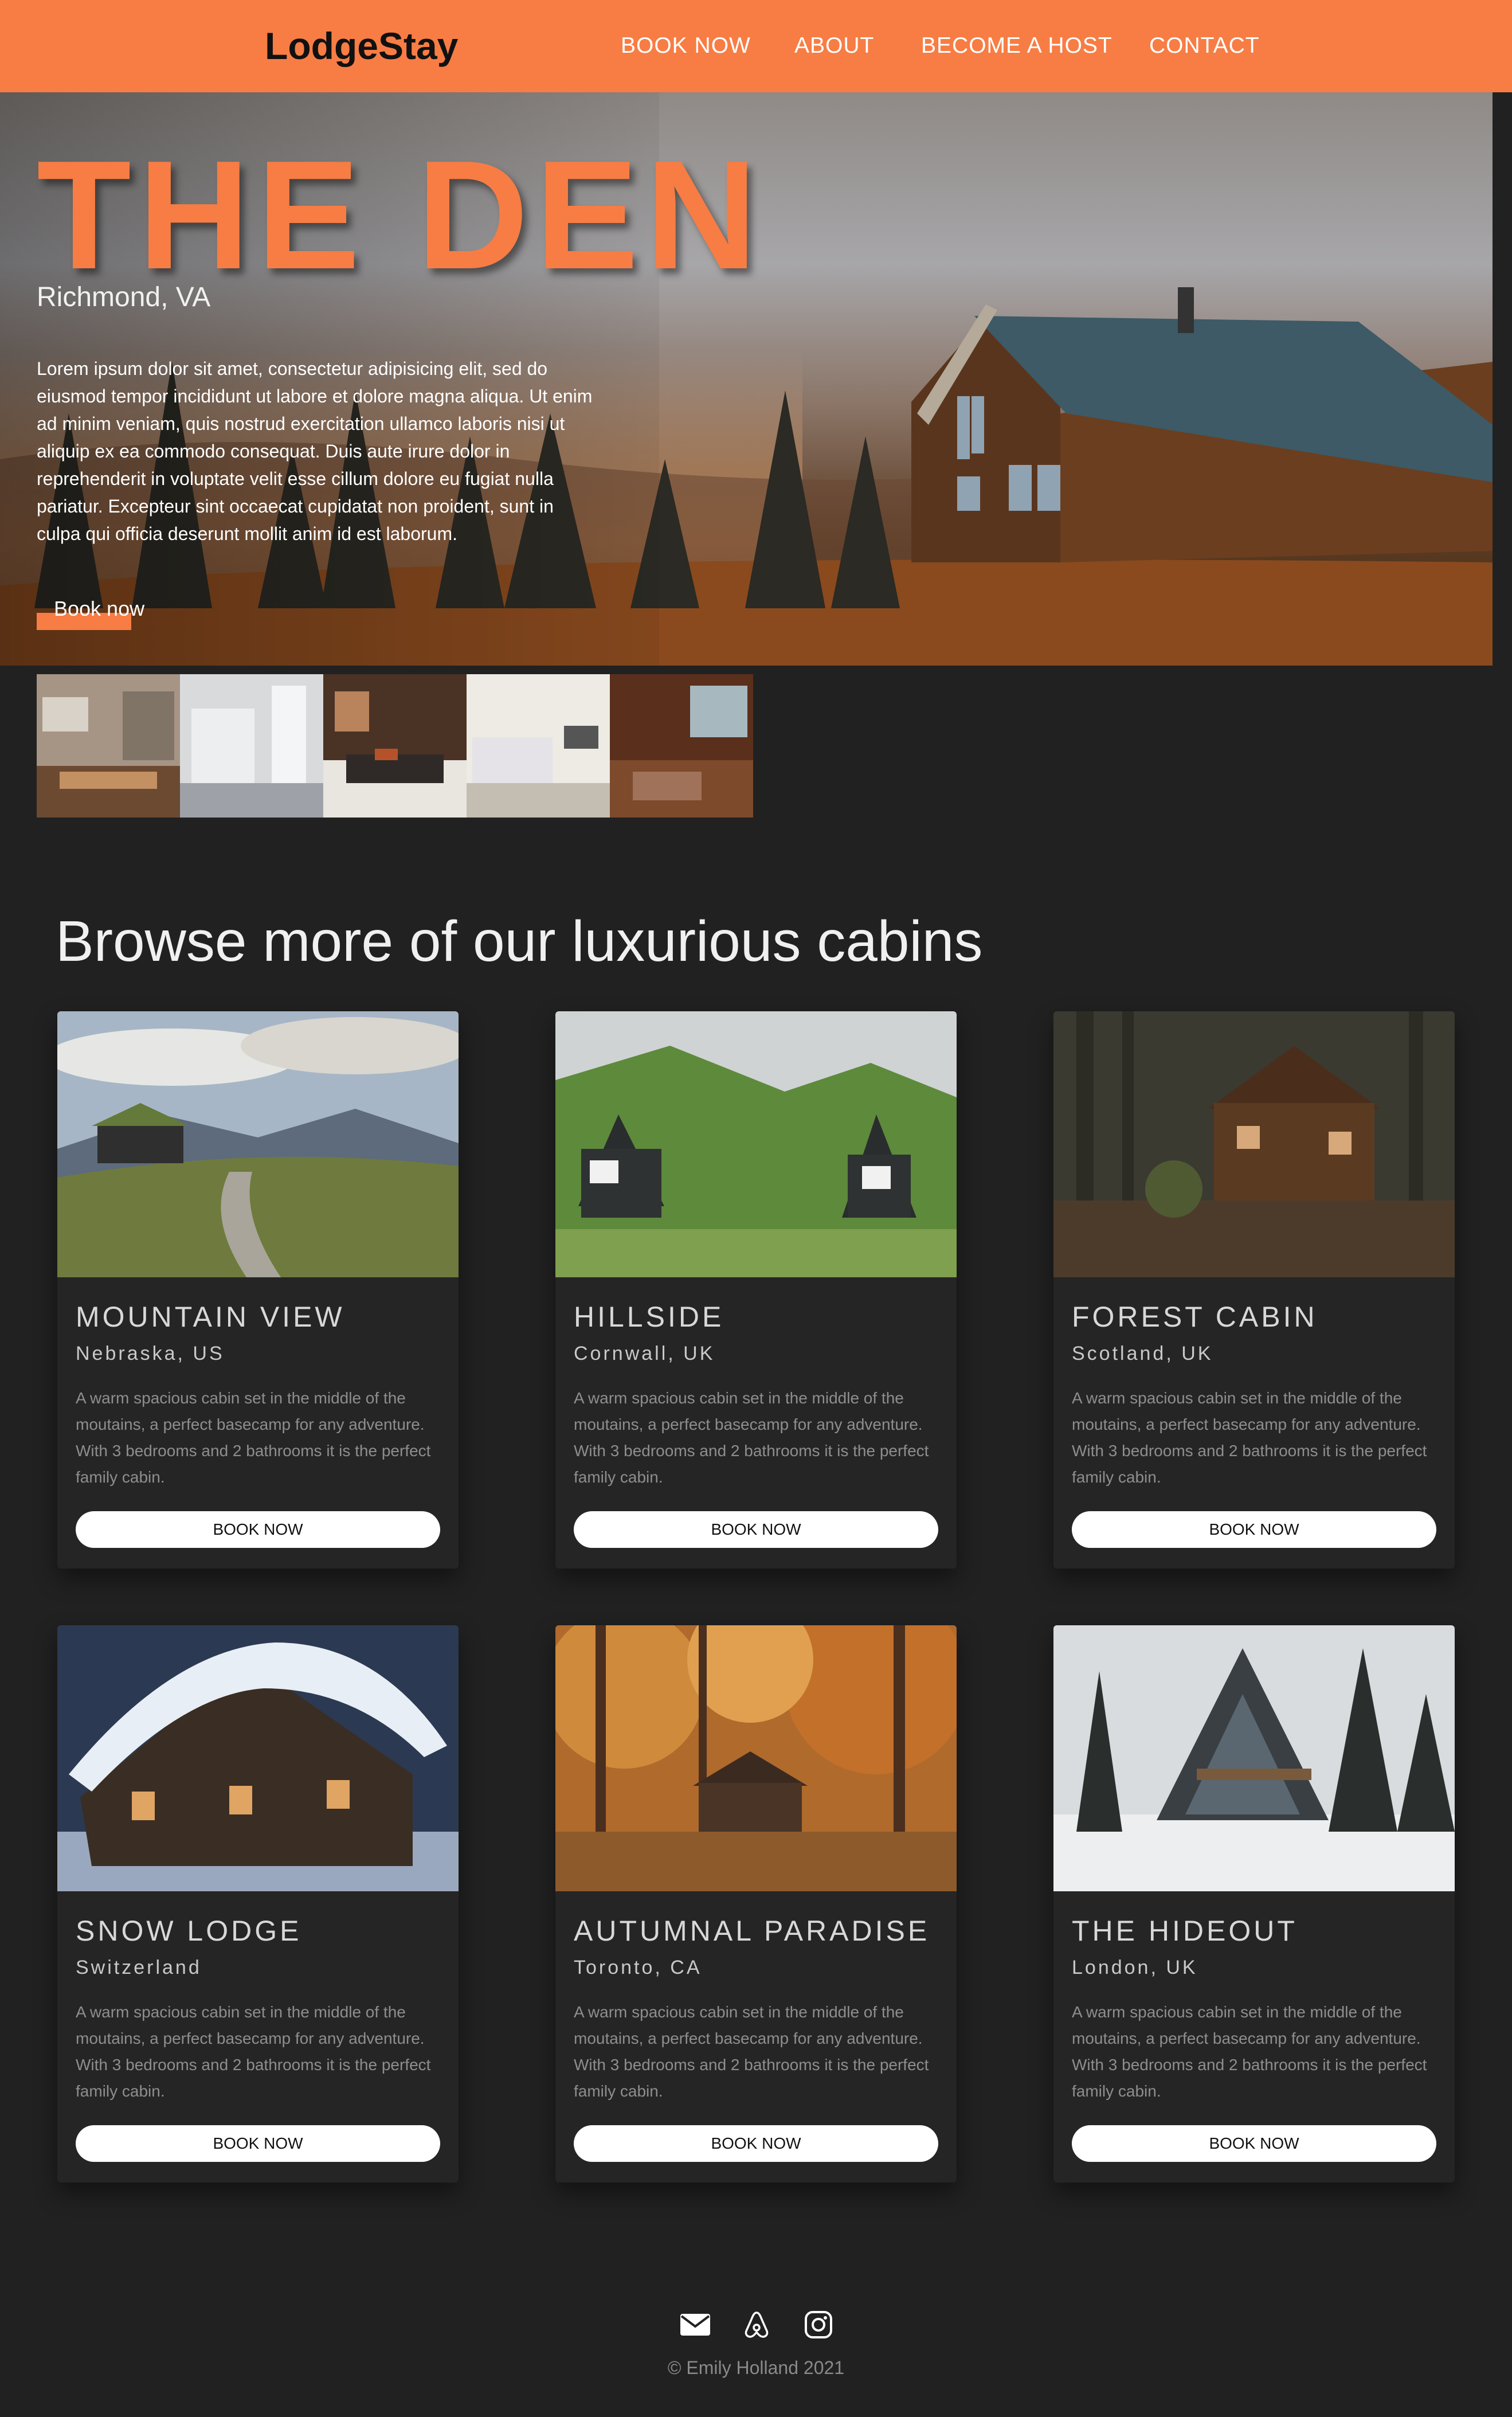 This screenshot has width=1512, height=2417. Describe the element at coordinates (1254, 1144) in the screenshot. I see `cabin-image-forest-cabin` at that location.